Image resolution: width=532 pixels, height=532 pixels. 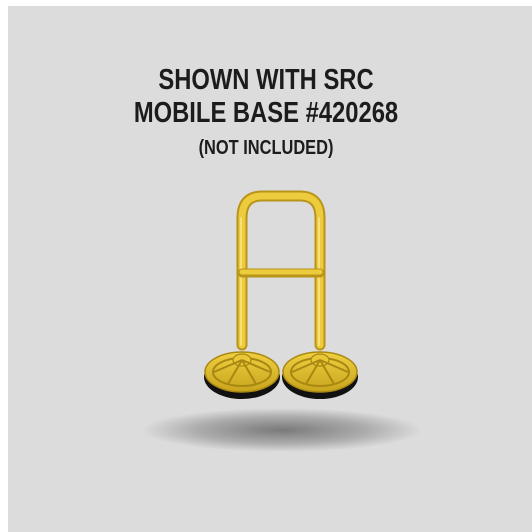 I want to click on floor-shadow, so click(x=282, y=430).